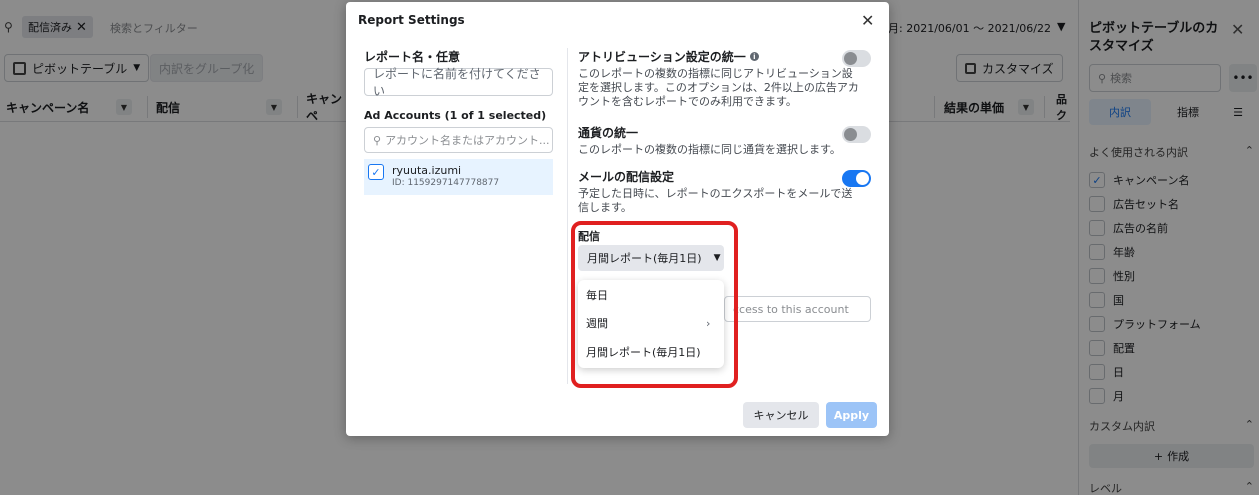 The height and width of the screenshot is (495, 1259). What do you see at coordinates (608, 133) in the screenshot?
I see `currency-title: 通貨の統一` at bounding box center [608, 133].